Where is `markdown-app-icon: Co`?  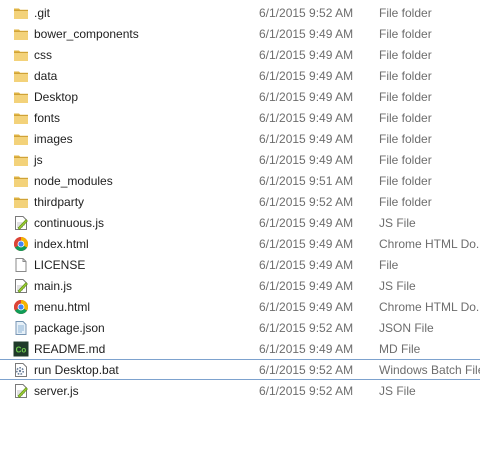 markdown-app-icon: Co is located at coordinates (21, 349).